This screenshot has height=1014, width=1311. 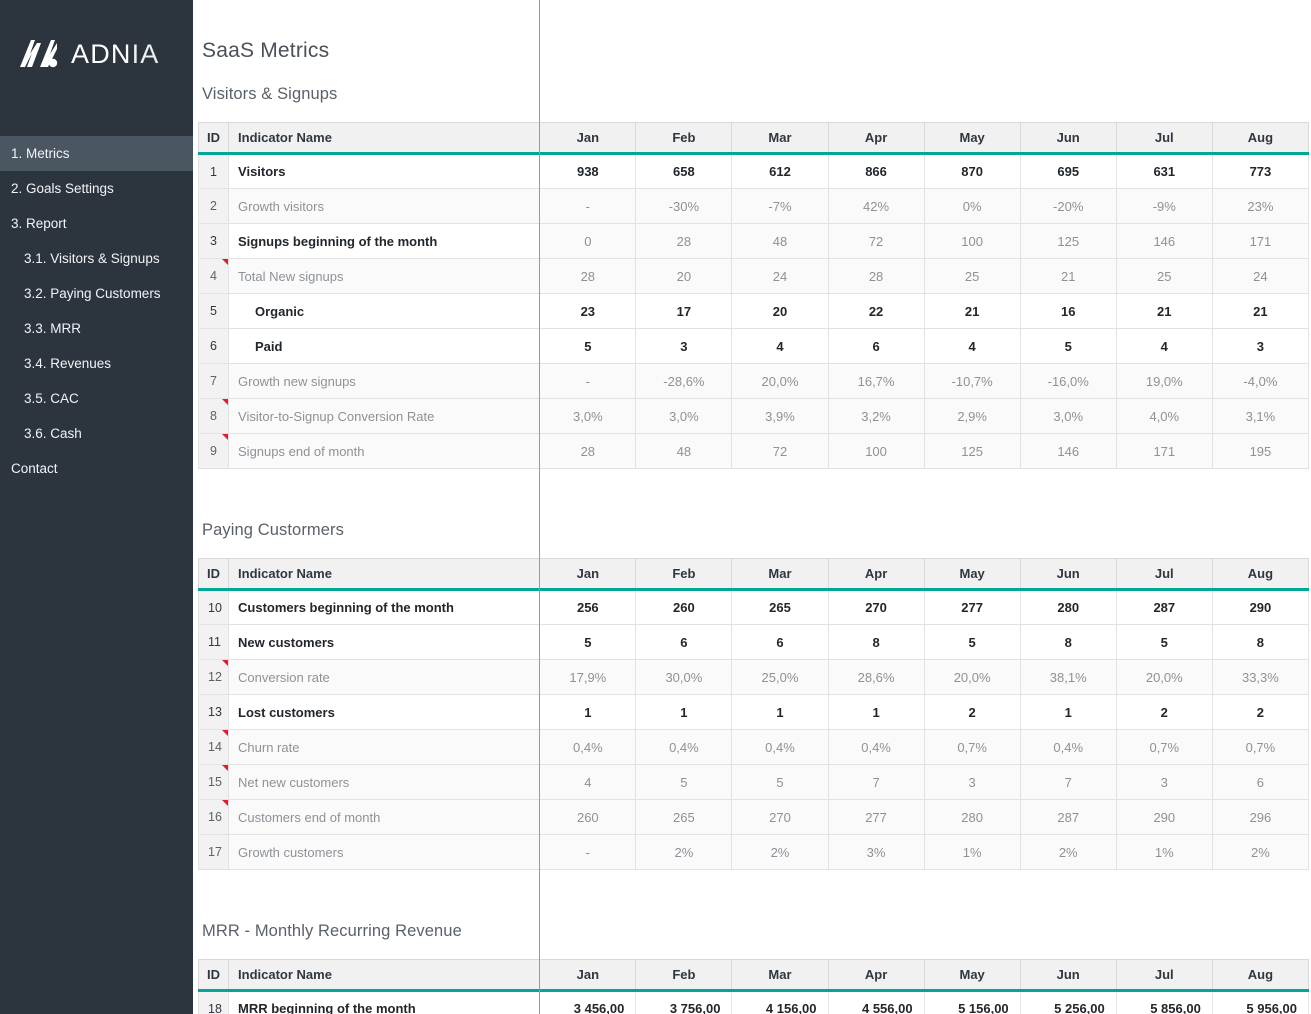 What do you see at coordinates (972, 276) in the screenshot?
I see `cell-may: 25` at bounding box center [972, 276].